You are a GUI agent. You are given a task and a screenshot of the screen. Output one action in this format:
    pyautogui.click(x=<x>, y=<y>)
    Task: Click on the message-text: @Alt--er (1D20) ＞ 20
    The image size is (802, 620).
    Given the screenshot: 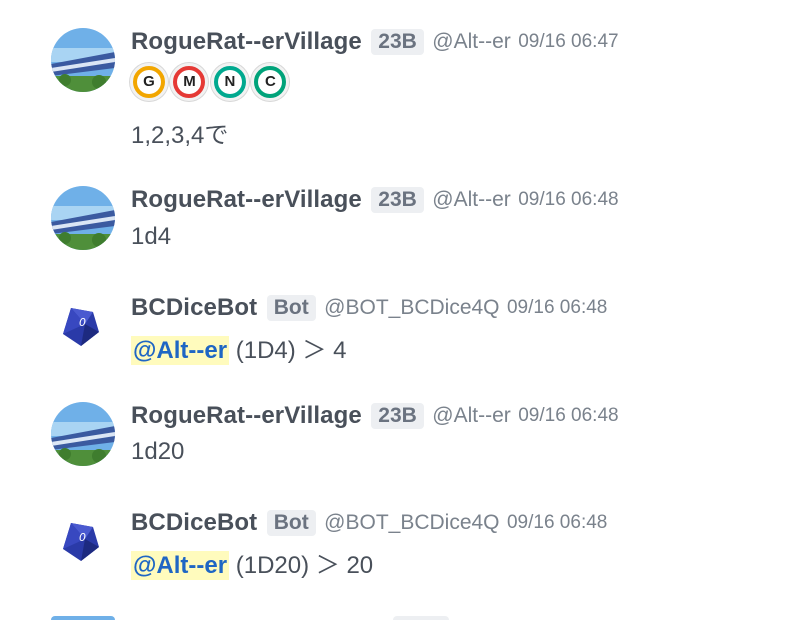 What is the action you would take?
    pyautogui.click(x=252, y=562)
    